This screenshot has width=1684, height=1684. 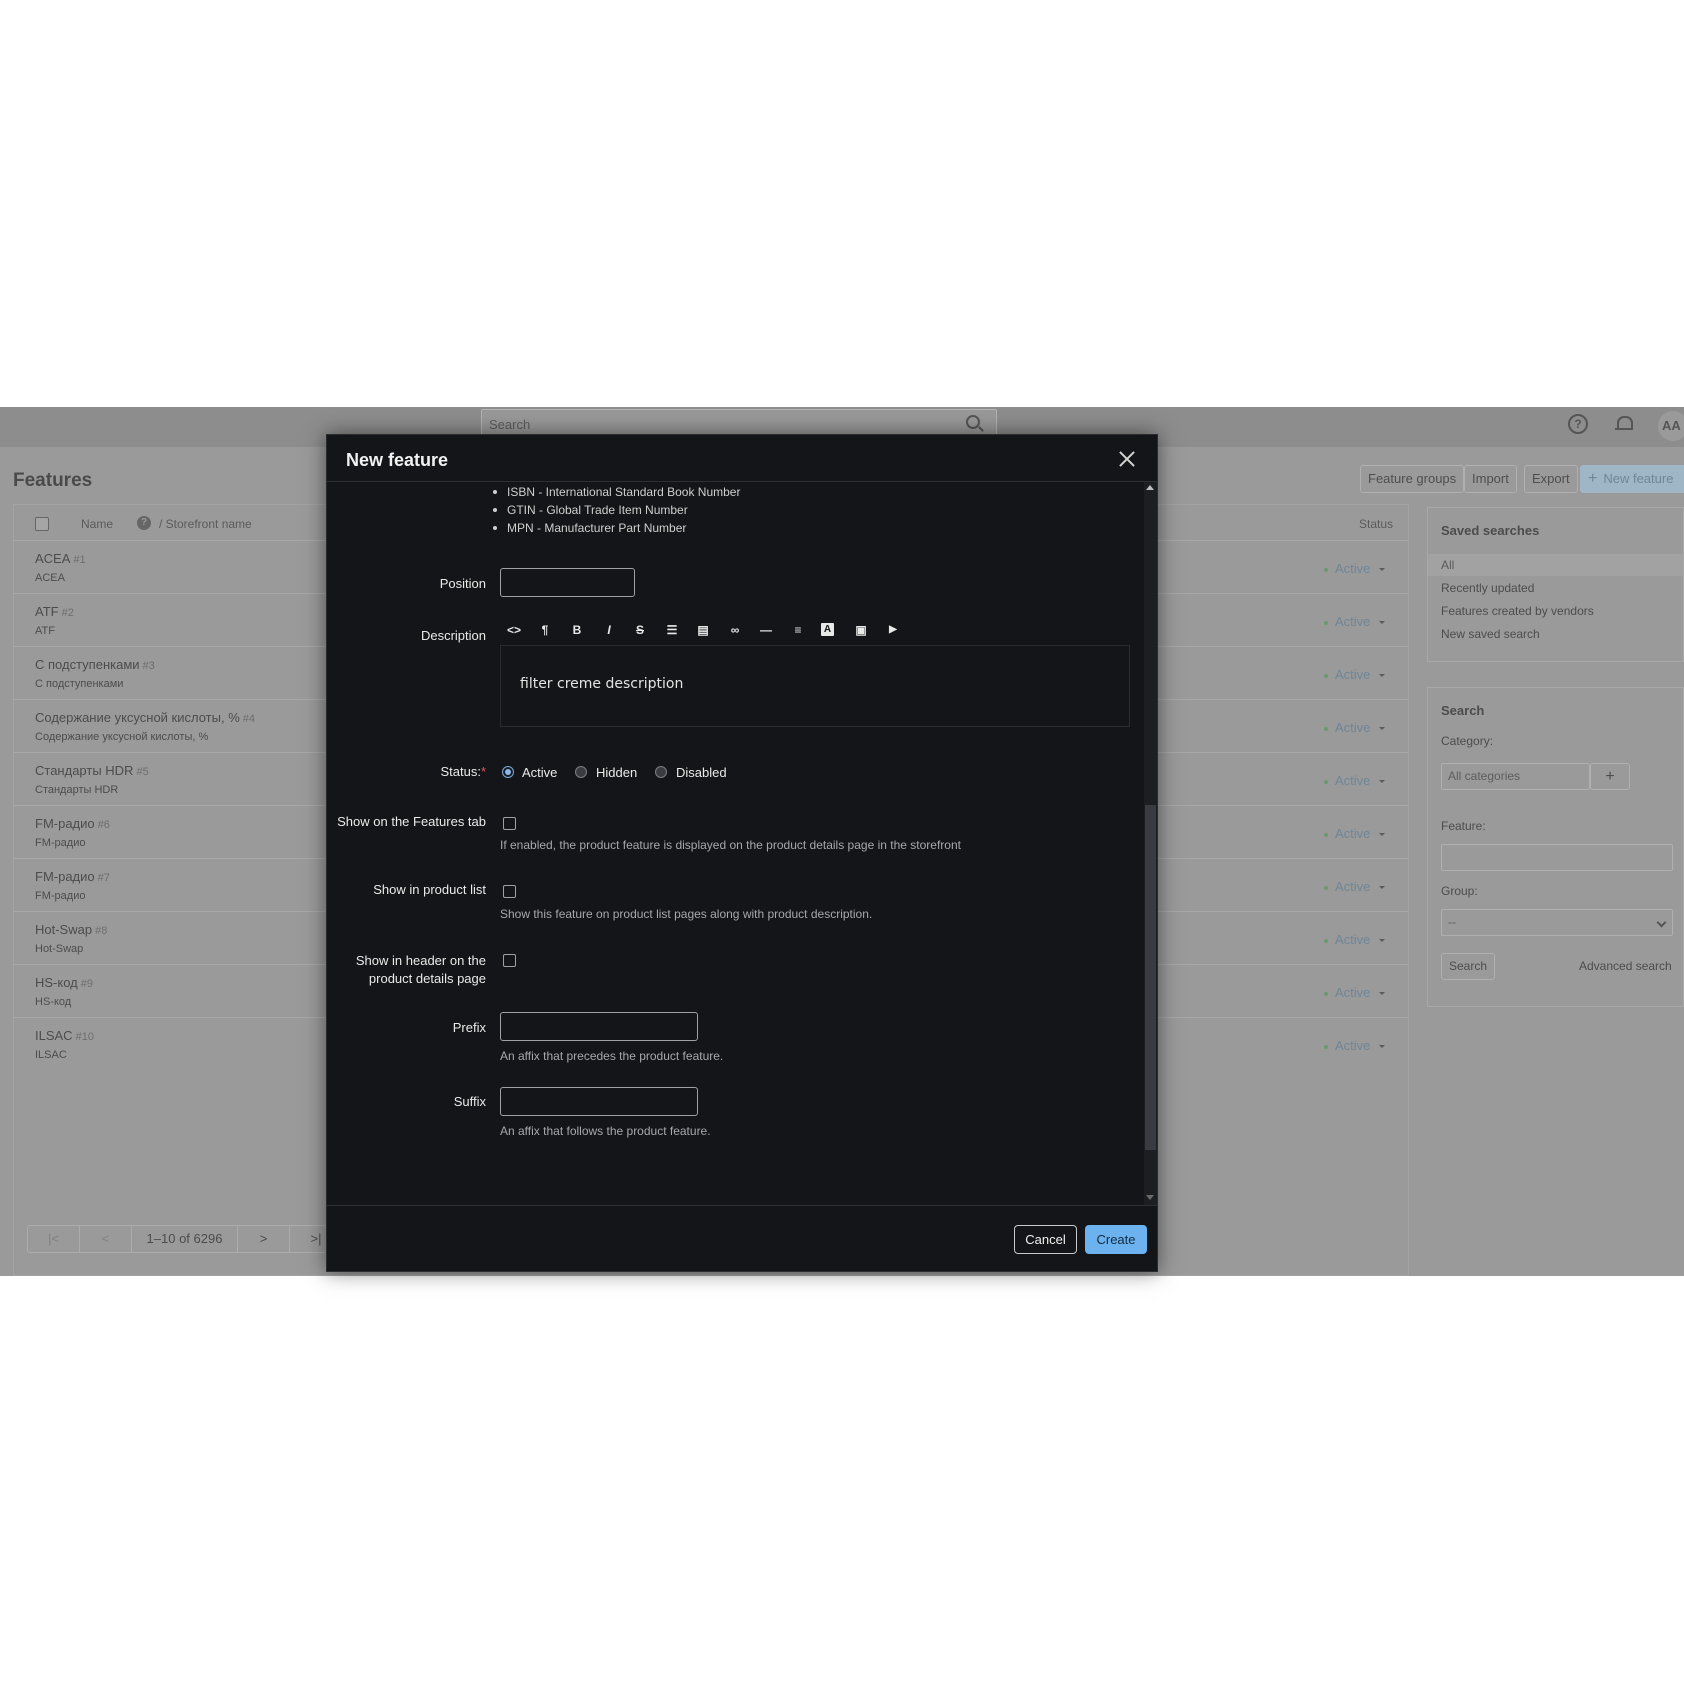 What do you see at coordinates (87, 664) in the screenshot?
I see `feature-name-text: С подступенками` at bounding box center [87, 664].